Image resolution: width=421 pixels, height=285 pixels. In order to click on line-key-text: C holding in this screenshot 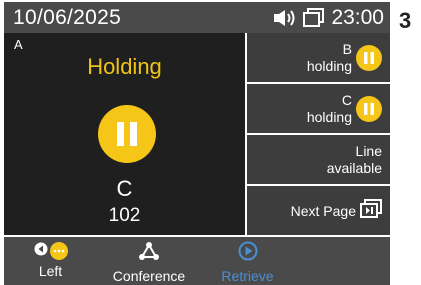, I will do `click(329, 109)`.